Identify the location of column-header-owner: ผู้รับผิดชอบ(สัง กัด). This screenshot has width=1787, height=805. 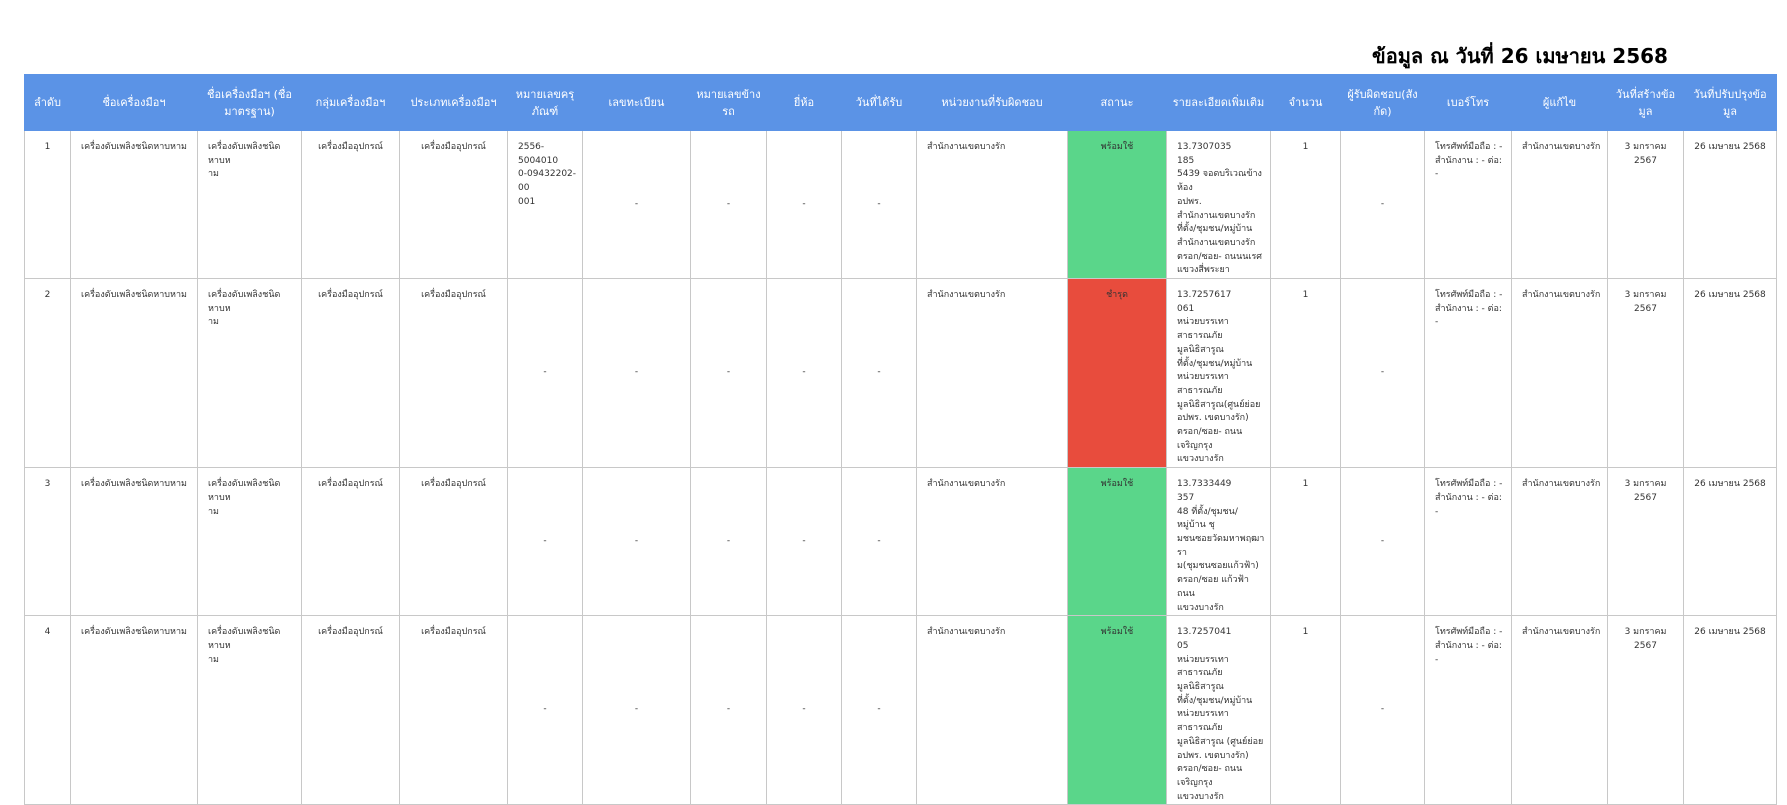
(1382, 102).